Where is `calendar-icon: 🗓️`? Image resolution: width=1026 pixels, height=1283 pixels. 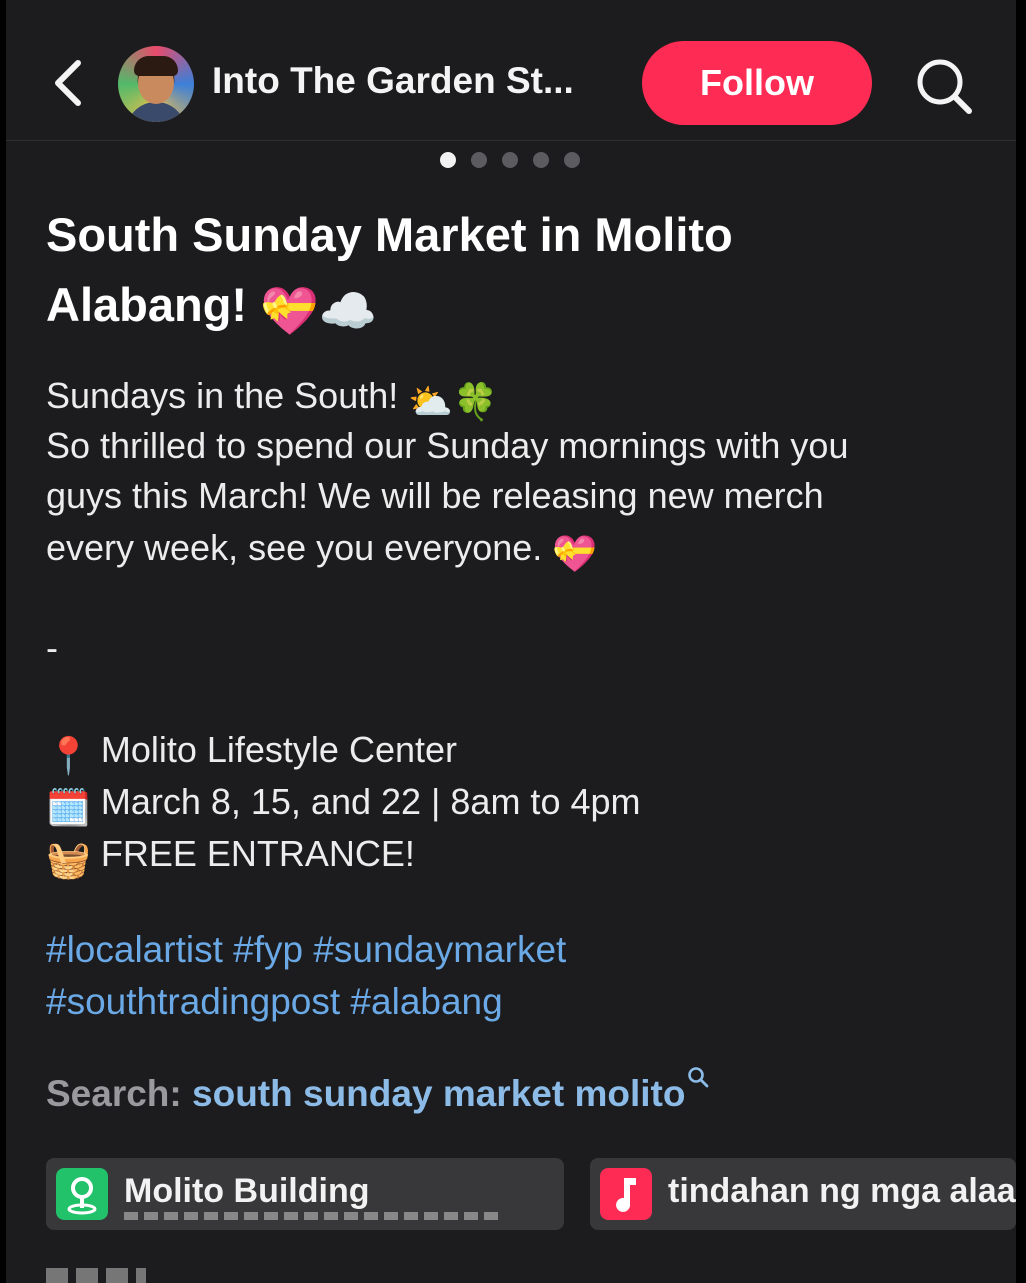
calendar-icon: 🗓️ is located at coordinates (68, 807).